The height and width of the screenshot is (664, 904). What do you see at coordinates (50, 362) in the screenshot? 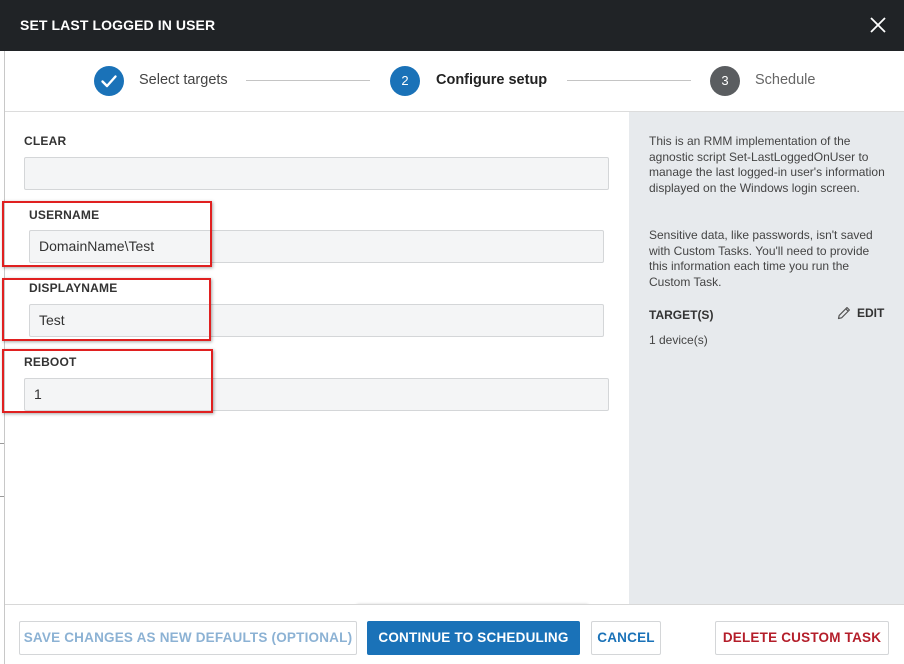
I see `reboot-label: REBOOT` at bounding box center [50, 362].